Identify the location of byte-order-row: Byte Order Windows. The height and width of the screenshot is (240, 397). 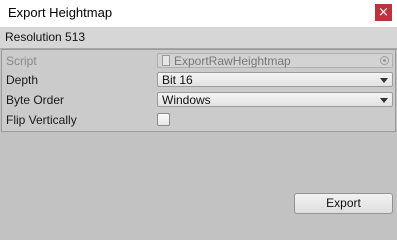
(198, 100).